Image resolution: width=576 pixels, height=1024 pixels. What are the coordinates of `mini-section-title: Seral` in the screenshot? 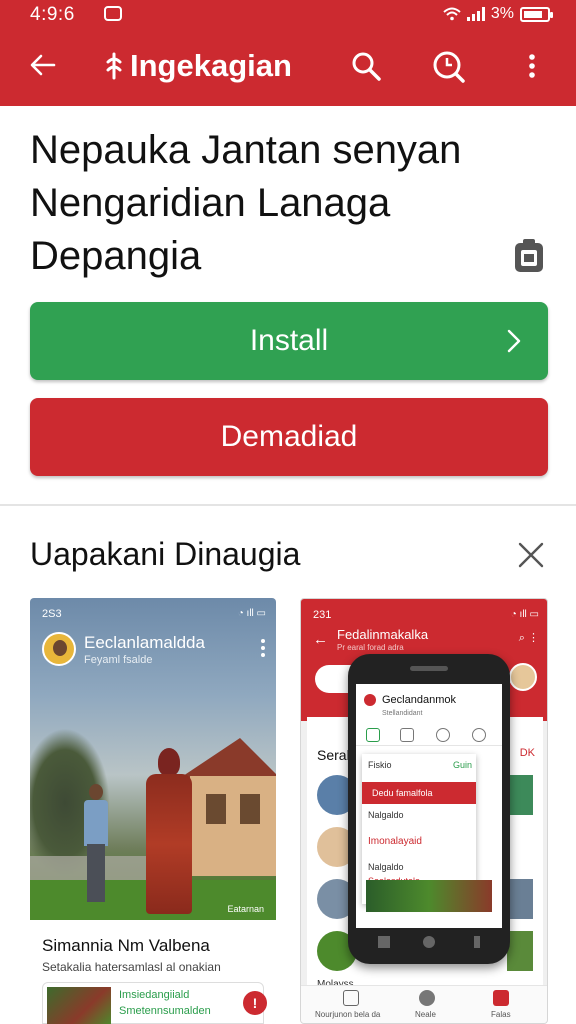 It's located at (333, 755).